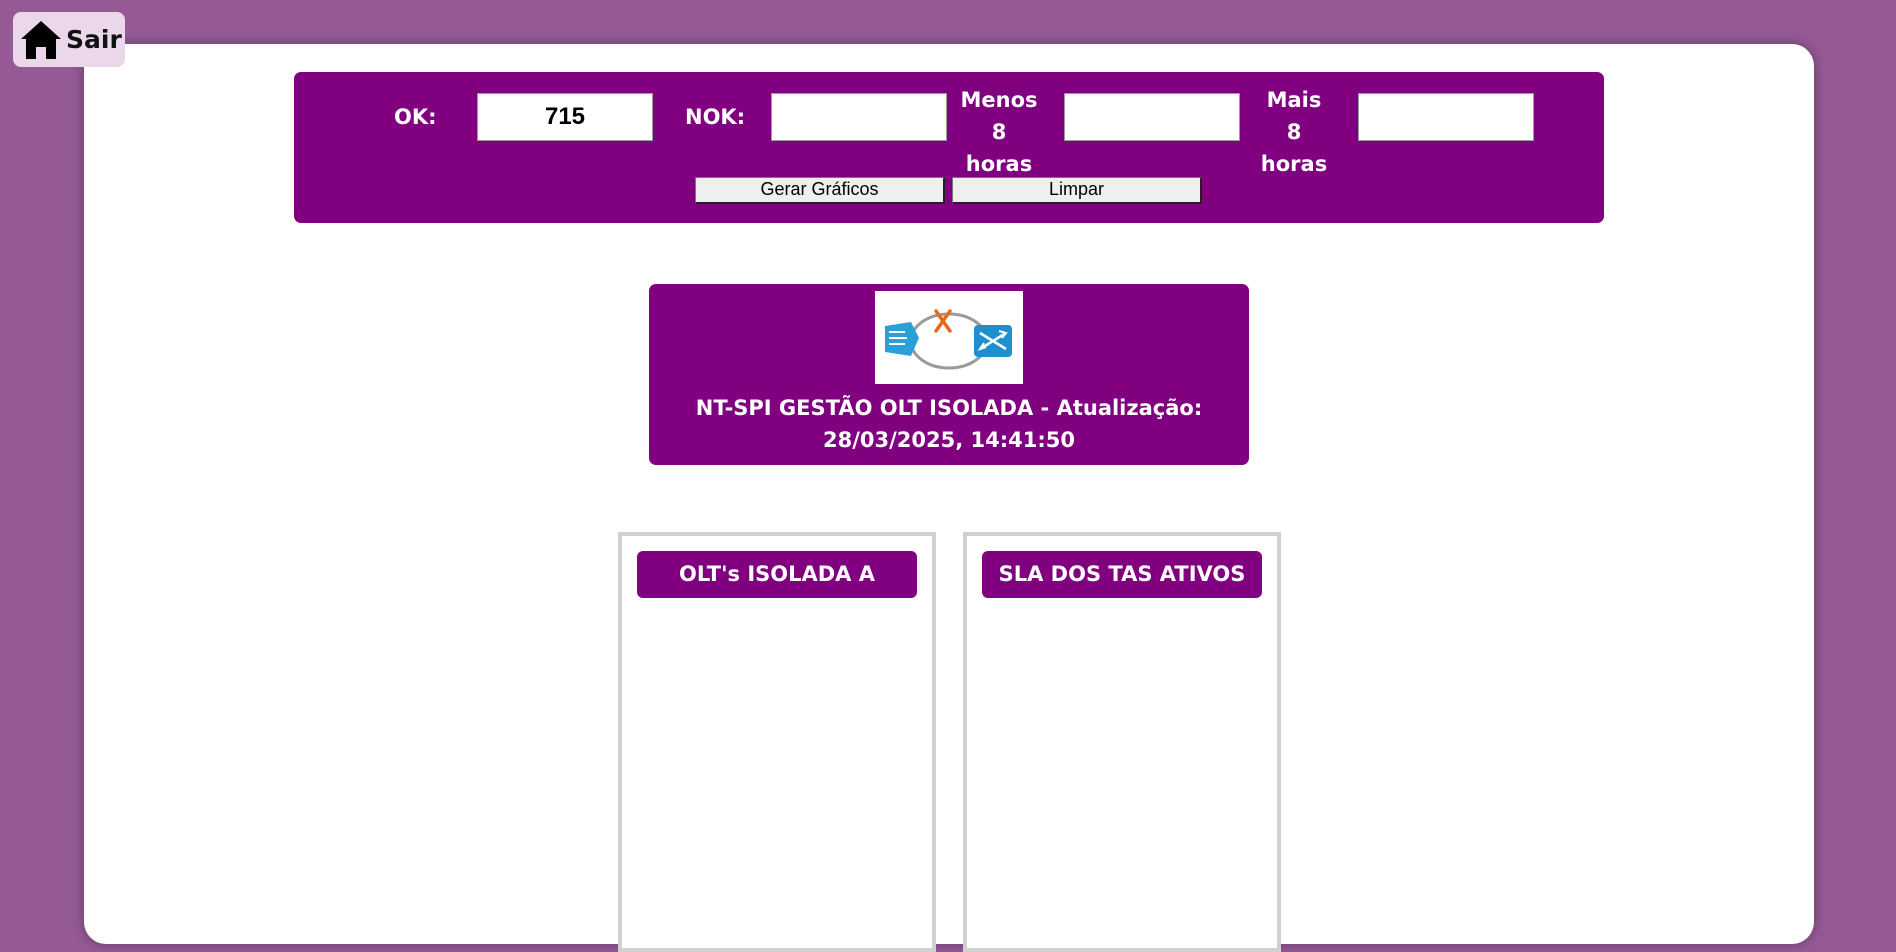 The height and width of the screenshot is (952, 1896). What do you see at coordinates (1446, 117) in the screenshot?
I see `mais-8-horas-field` at bounding box center [1446, 117].